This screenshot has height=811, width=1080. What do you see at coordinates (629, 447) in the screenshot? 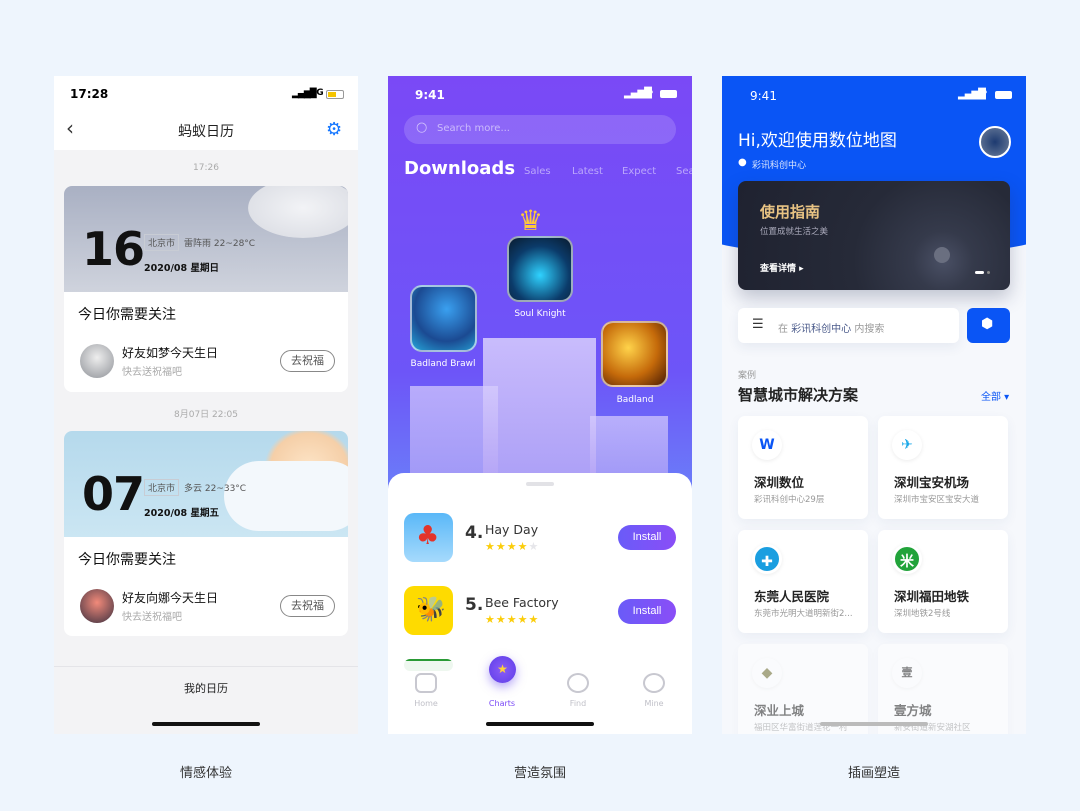
I see `podium-third` at bounding box center [629, 447].